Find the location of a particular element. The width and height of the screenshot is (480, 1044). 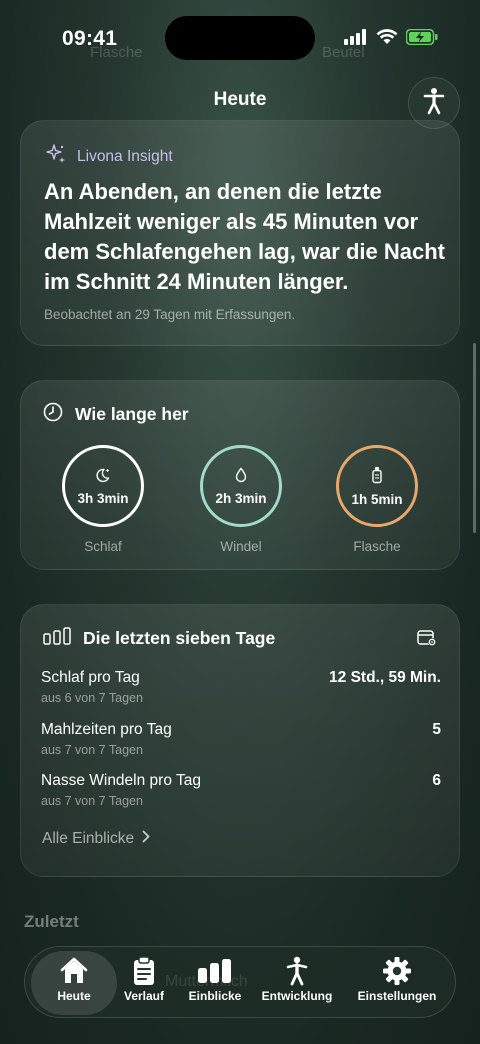

stat-row-meals: Mahlzeiten pro Tag aus 7 von 7 Tagen 5 is located at coordinates (241, 739).